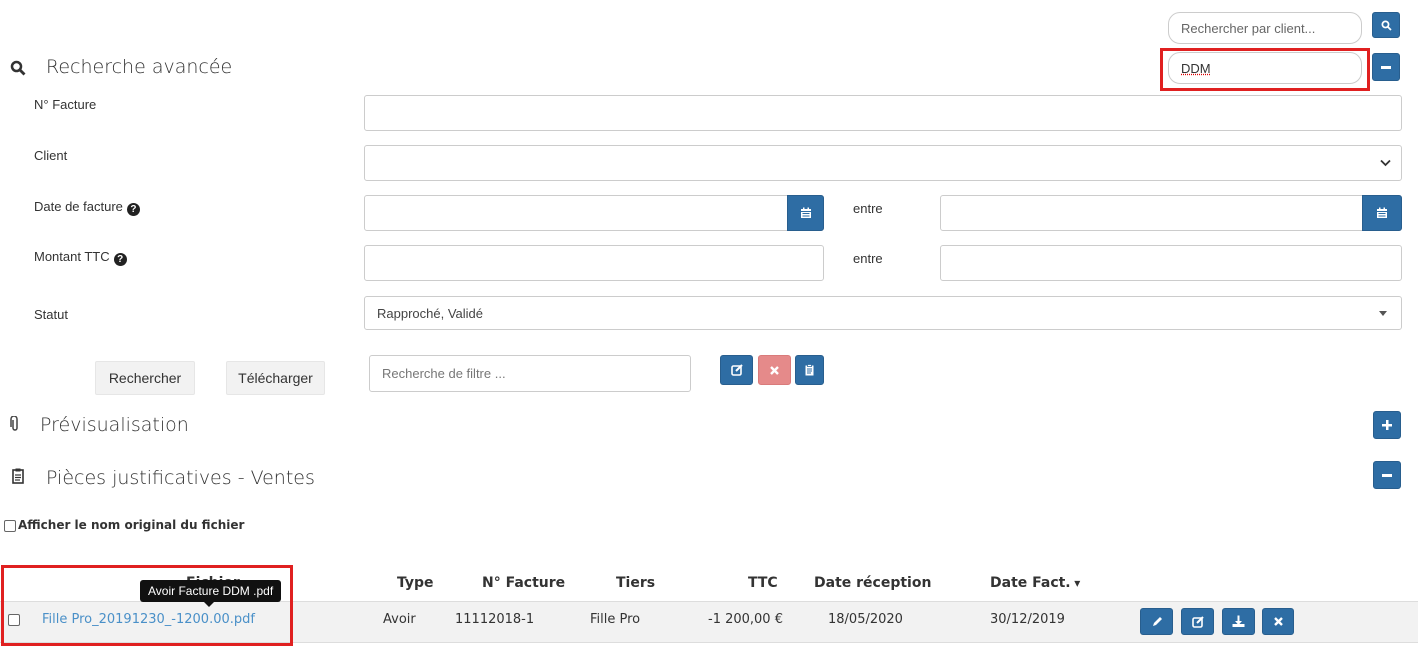  What do you see at coordinates (180, 478) in the screenshot?
I see `documents-title: Pièces justificatives - Ventes` at bounding box center [180, 478].